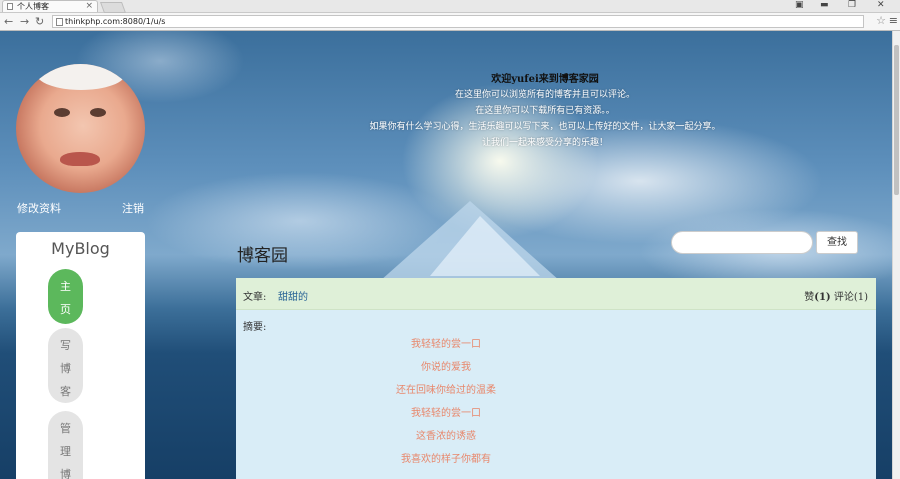  Describe the element at coordinates (59, 22) in the screenshot. I see `page-info-icon` at that location.